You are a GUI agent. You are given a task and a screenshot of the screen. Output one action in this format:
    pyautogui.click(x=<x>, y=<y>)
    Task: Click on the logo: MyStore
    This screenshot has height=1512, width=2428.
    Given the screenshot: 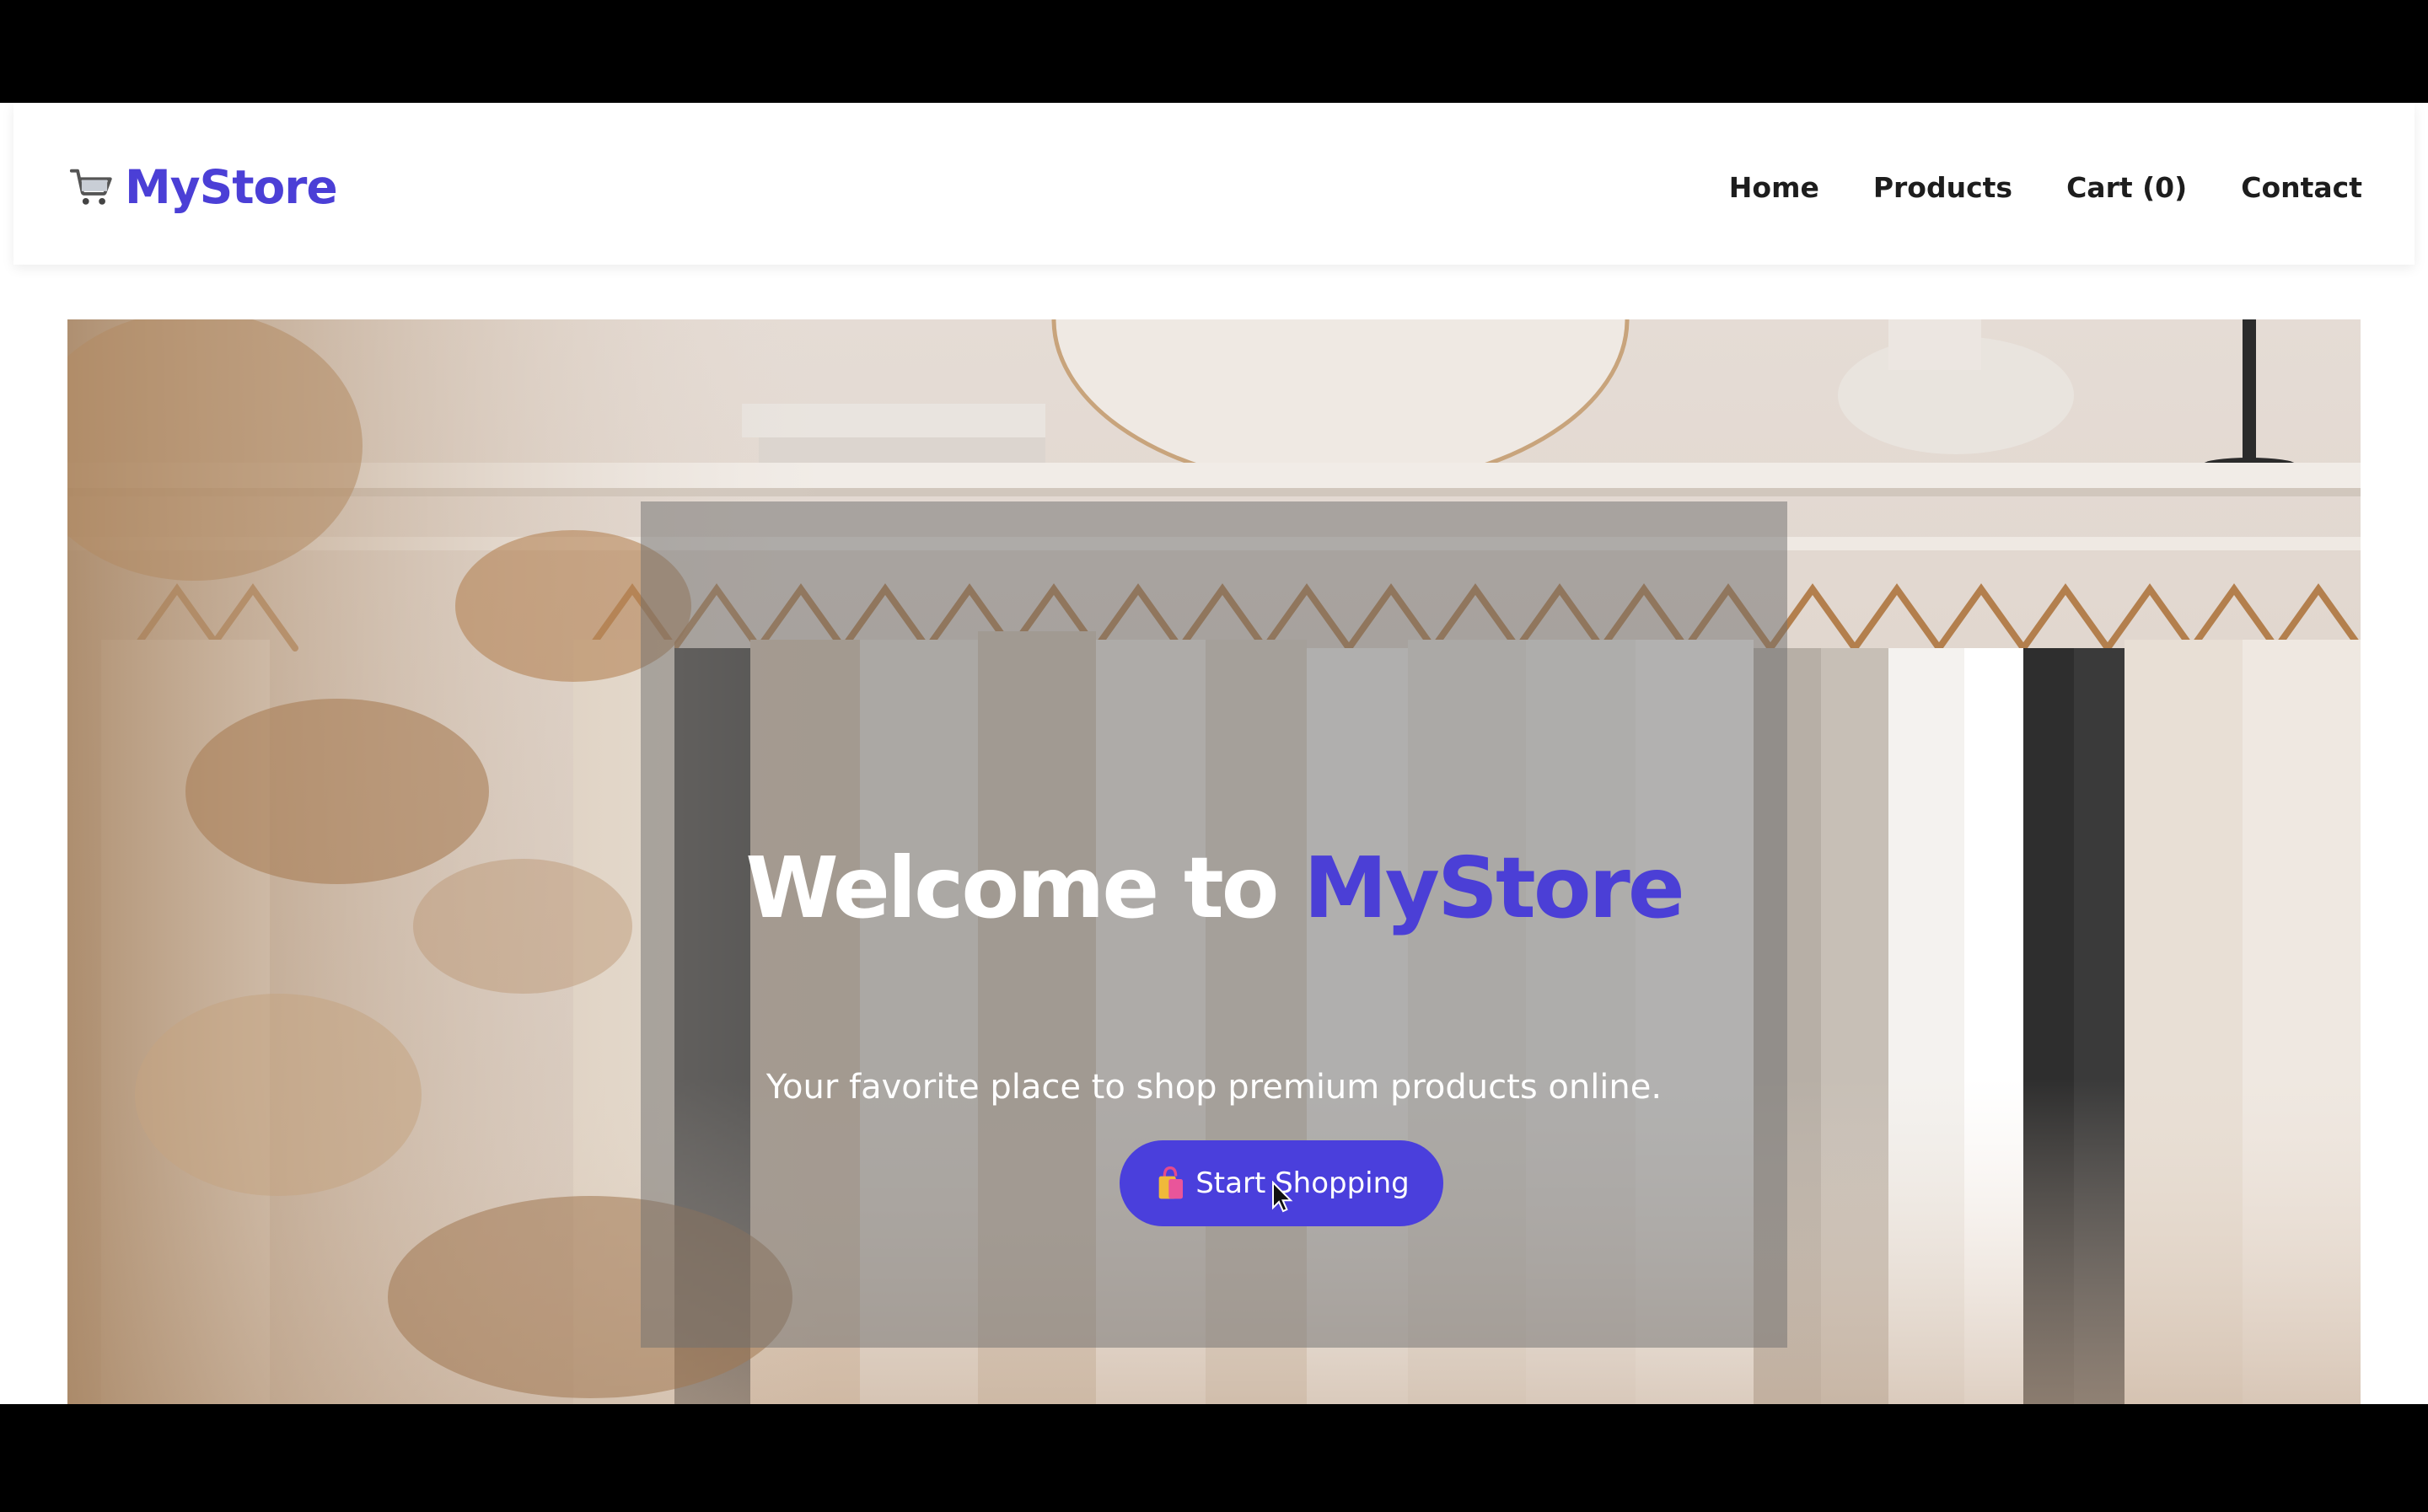 What is the action you would take?
    pyautogui.click(x=202, y=187)
    